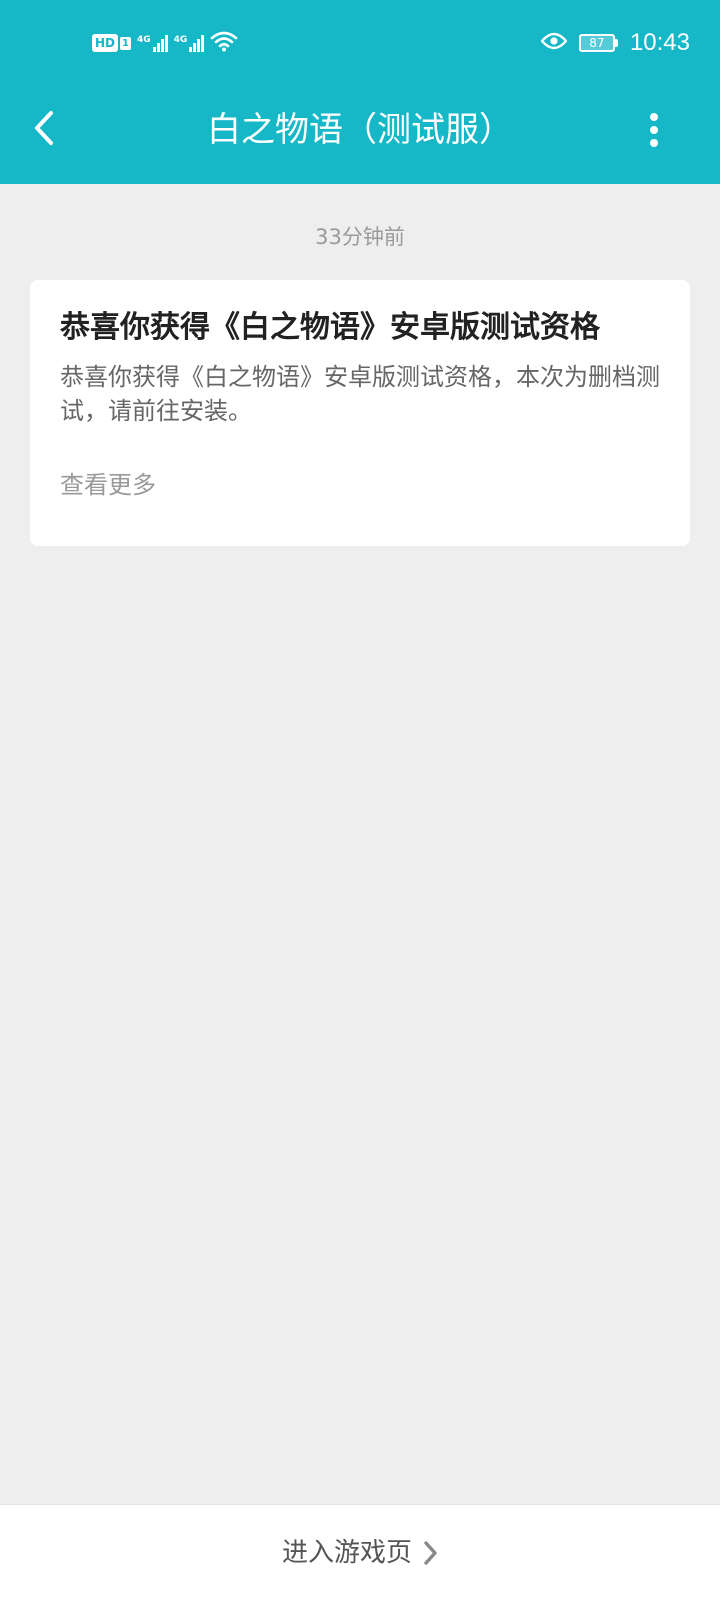 The image size is (720, 1600). What do you see at coordinates (554, 43) in the screenshot?
I see `eye-icon` at bounding box center [554, 43].